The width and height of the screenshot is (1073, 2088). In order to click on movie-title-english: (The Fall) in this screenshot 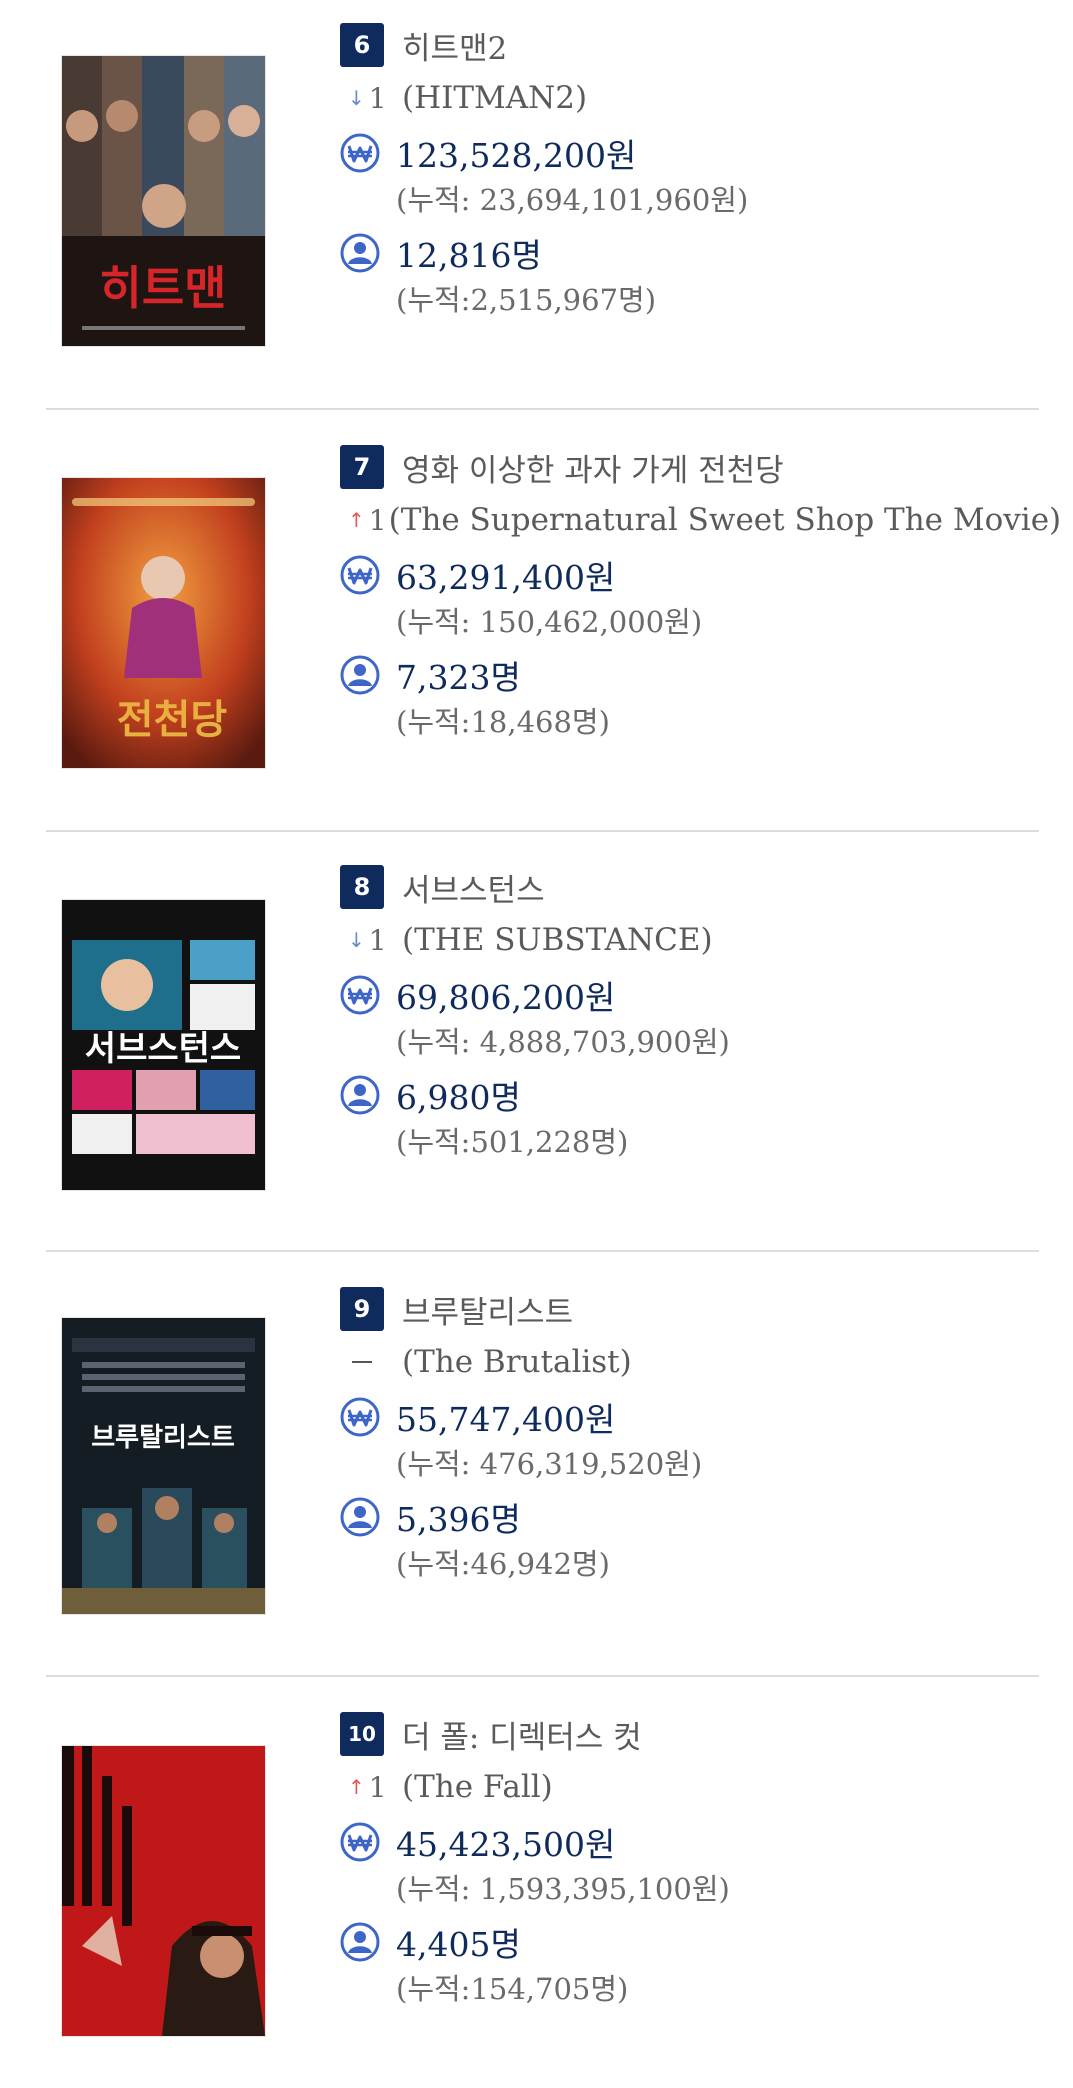, I will do `click(477, 1787)`.